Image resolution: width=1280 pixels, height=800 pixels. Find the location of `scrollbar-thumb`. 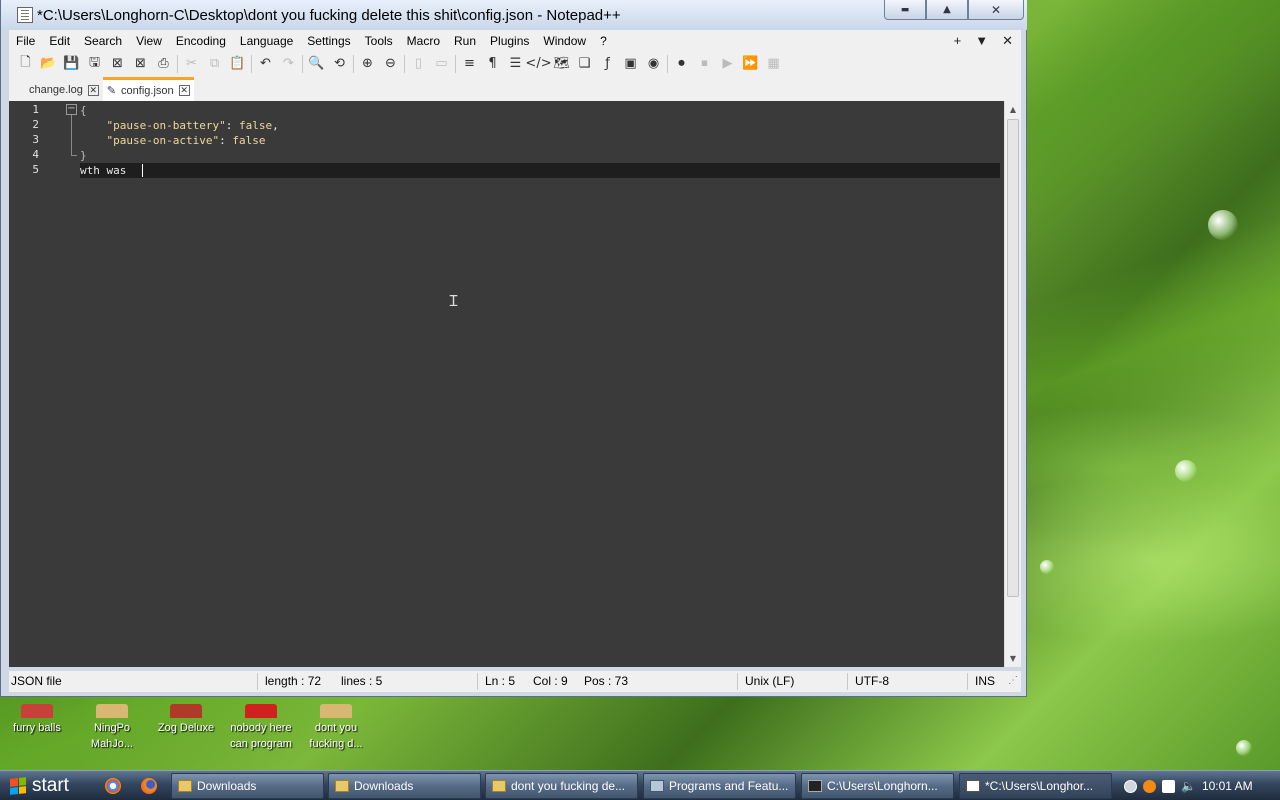

scrollbar-thumb is located at coordinates (1013, 358).